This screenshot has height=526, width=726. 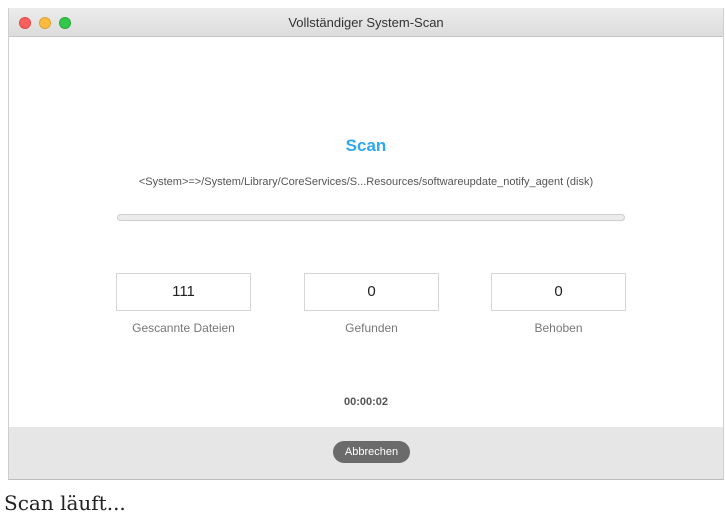 What do you see at coordinates (183, 292) in the screenshot?
I see `scanned-files-count: 111` at bounding box center [183, 292].